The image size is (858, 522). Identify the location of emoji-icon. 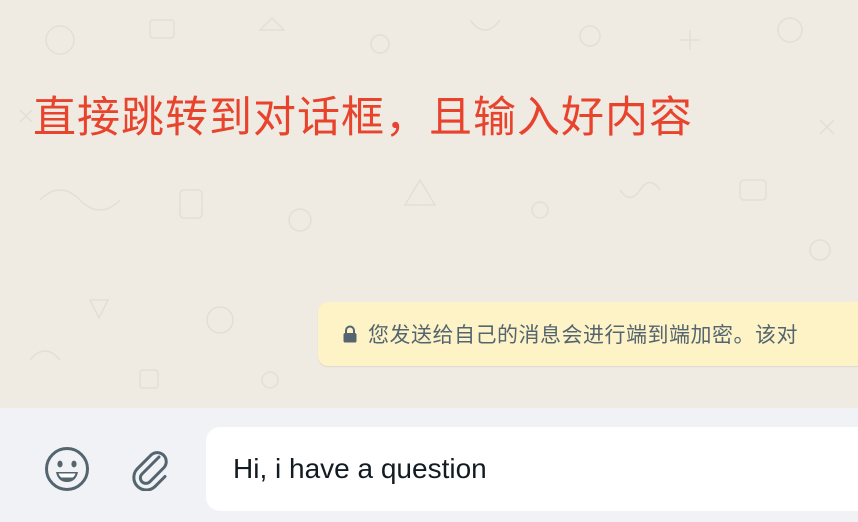
(67, 469).